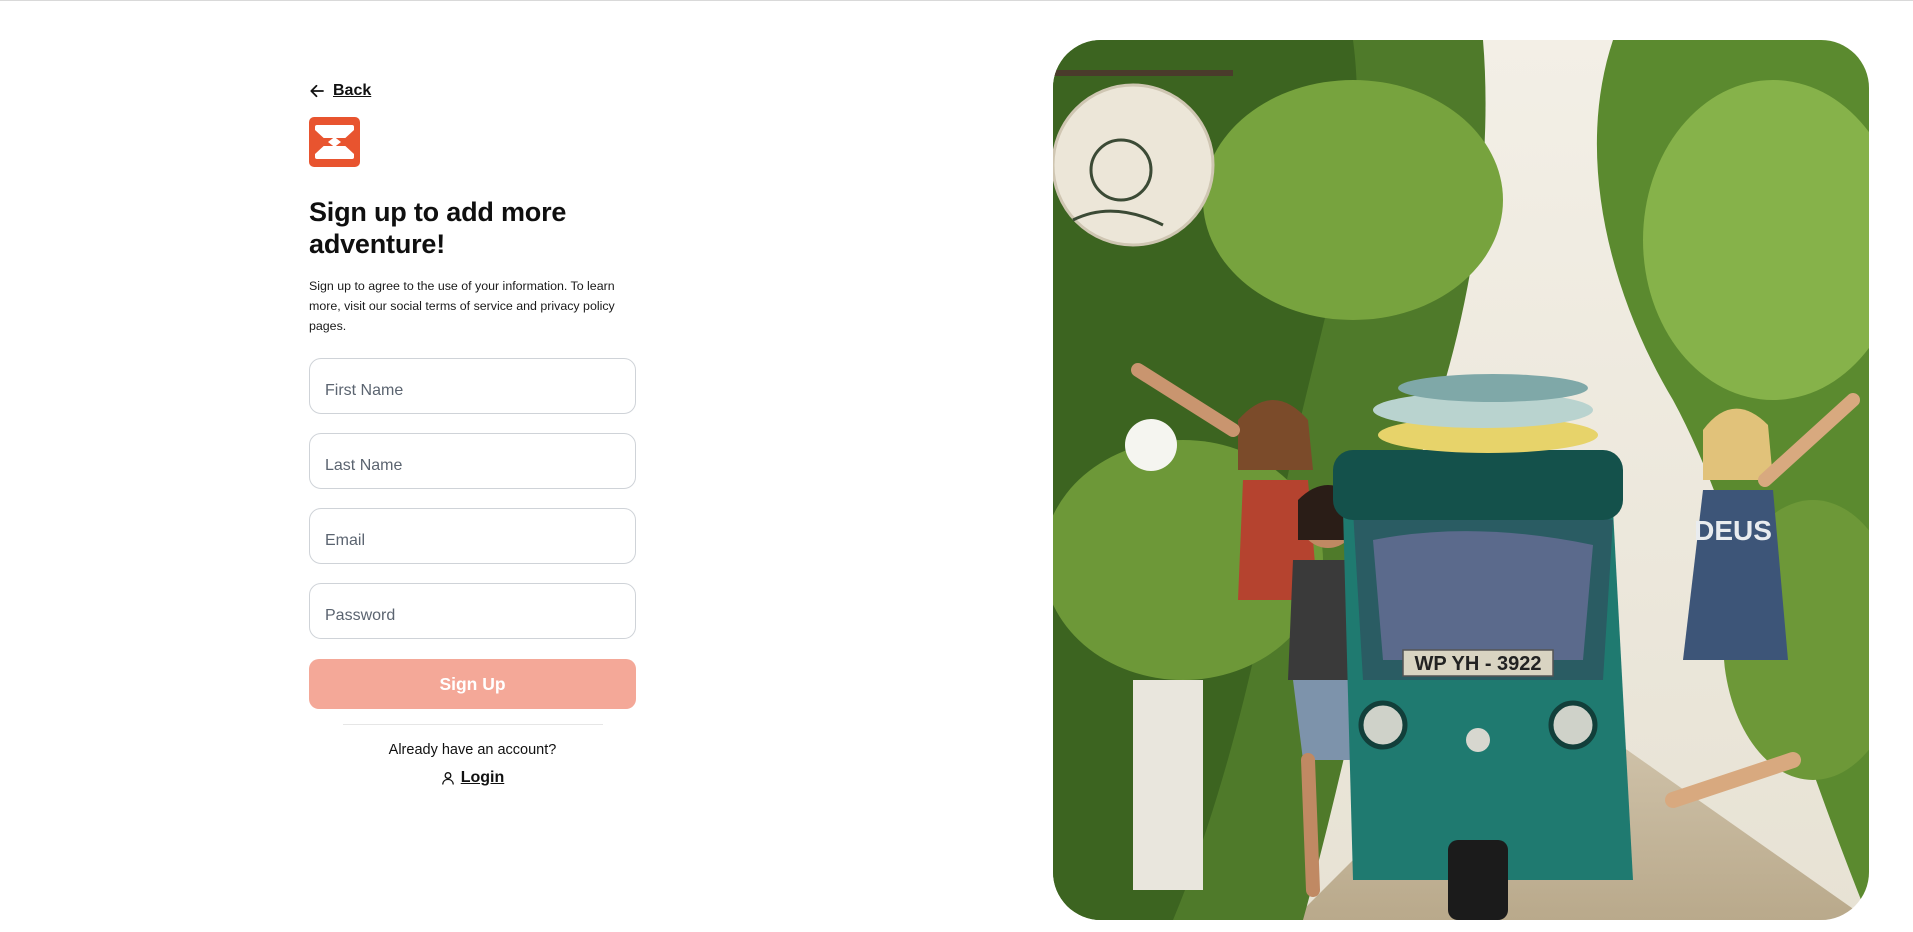  I want to click on user-icon, so click(447, 778).